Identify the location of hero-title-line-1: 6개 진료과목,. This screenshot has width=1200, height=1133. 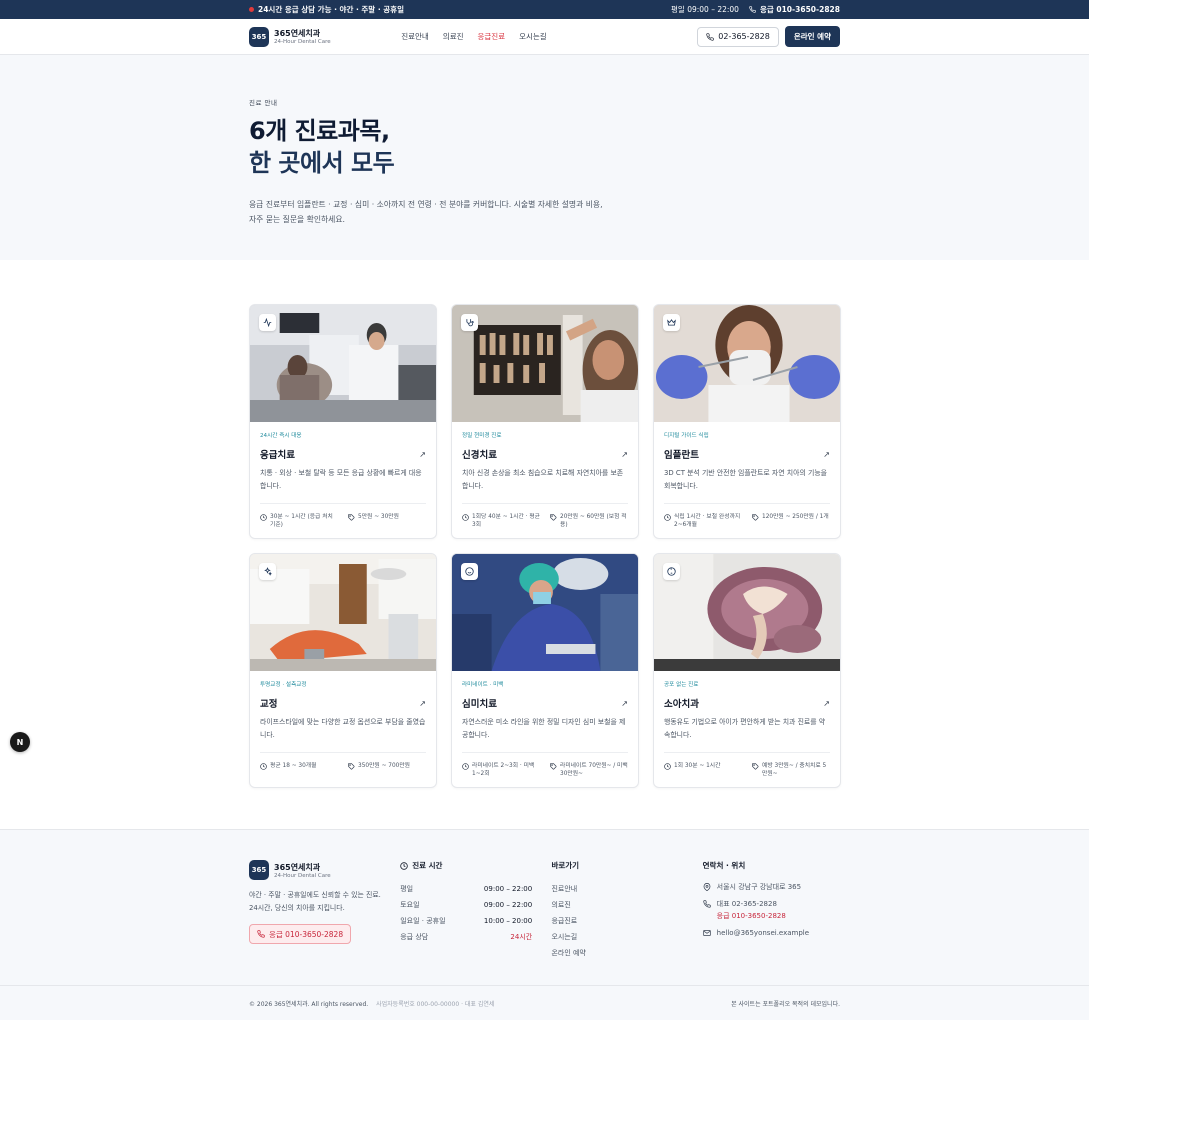
(319, 131).